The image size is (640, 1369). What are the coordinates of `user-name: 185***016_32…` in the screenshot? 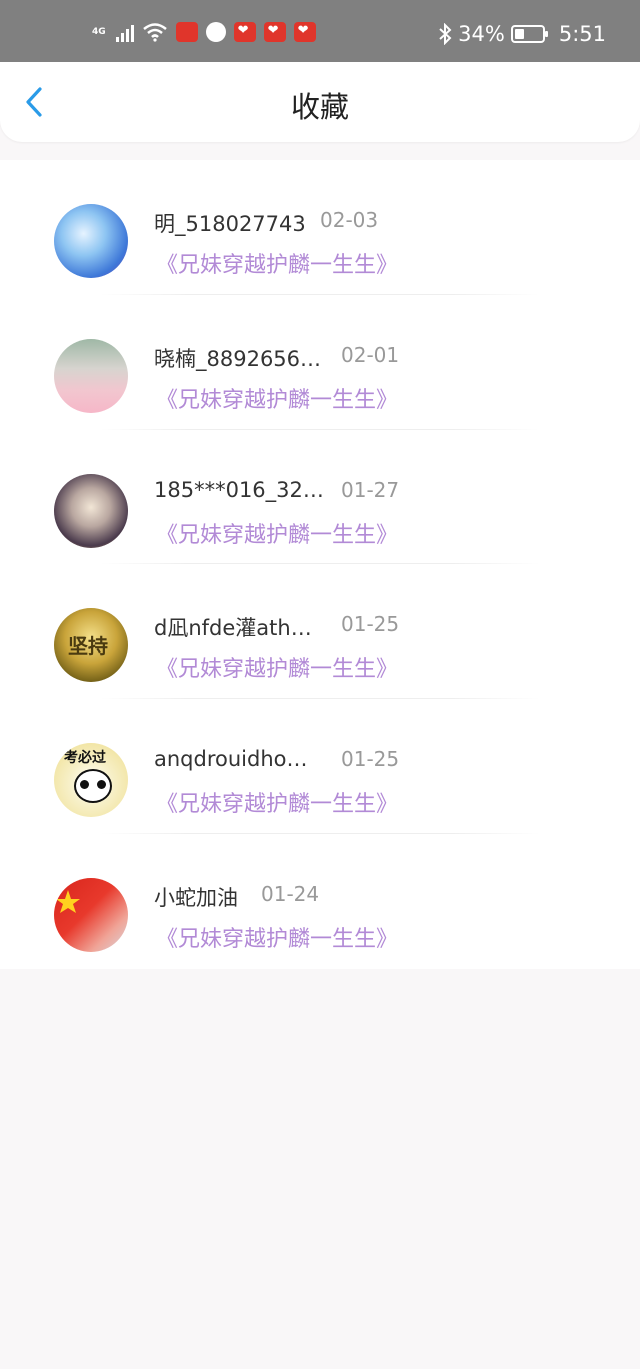 It's located at (239, 489).